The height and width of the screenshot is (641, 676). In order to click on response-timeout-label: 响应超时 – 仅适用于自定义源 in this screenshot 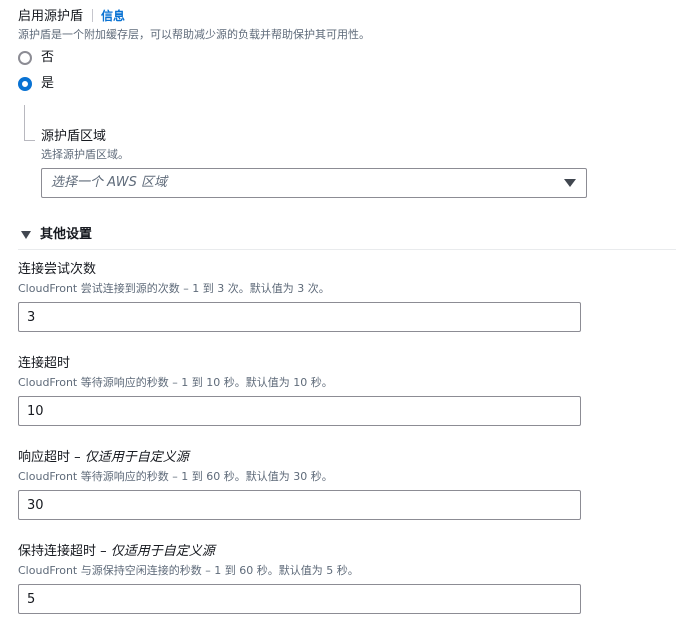, I will do `click(103, 458)`.